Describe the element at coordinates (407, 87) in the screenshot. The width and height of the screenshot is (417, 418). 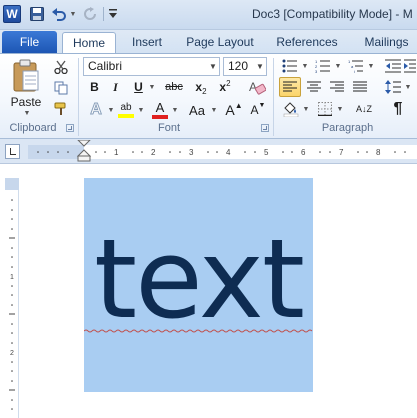
I see `line-spacing-dropdown-icon: ▼` at that location.